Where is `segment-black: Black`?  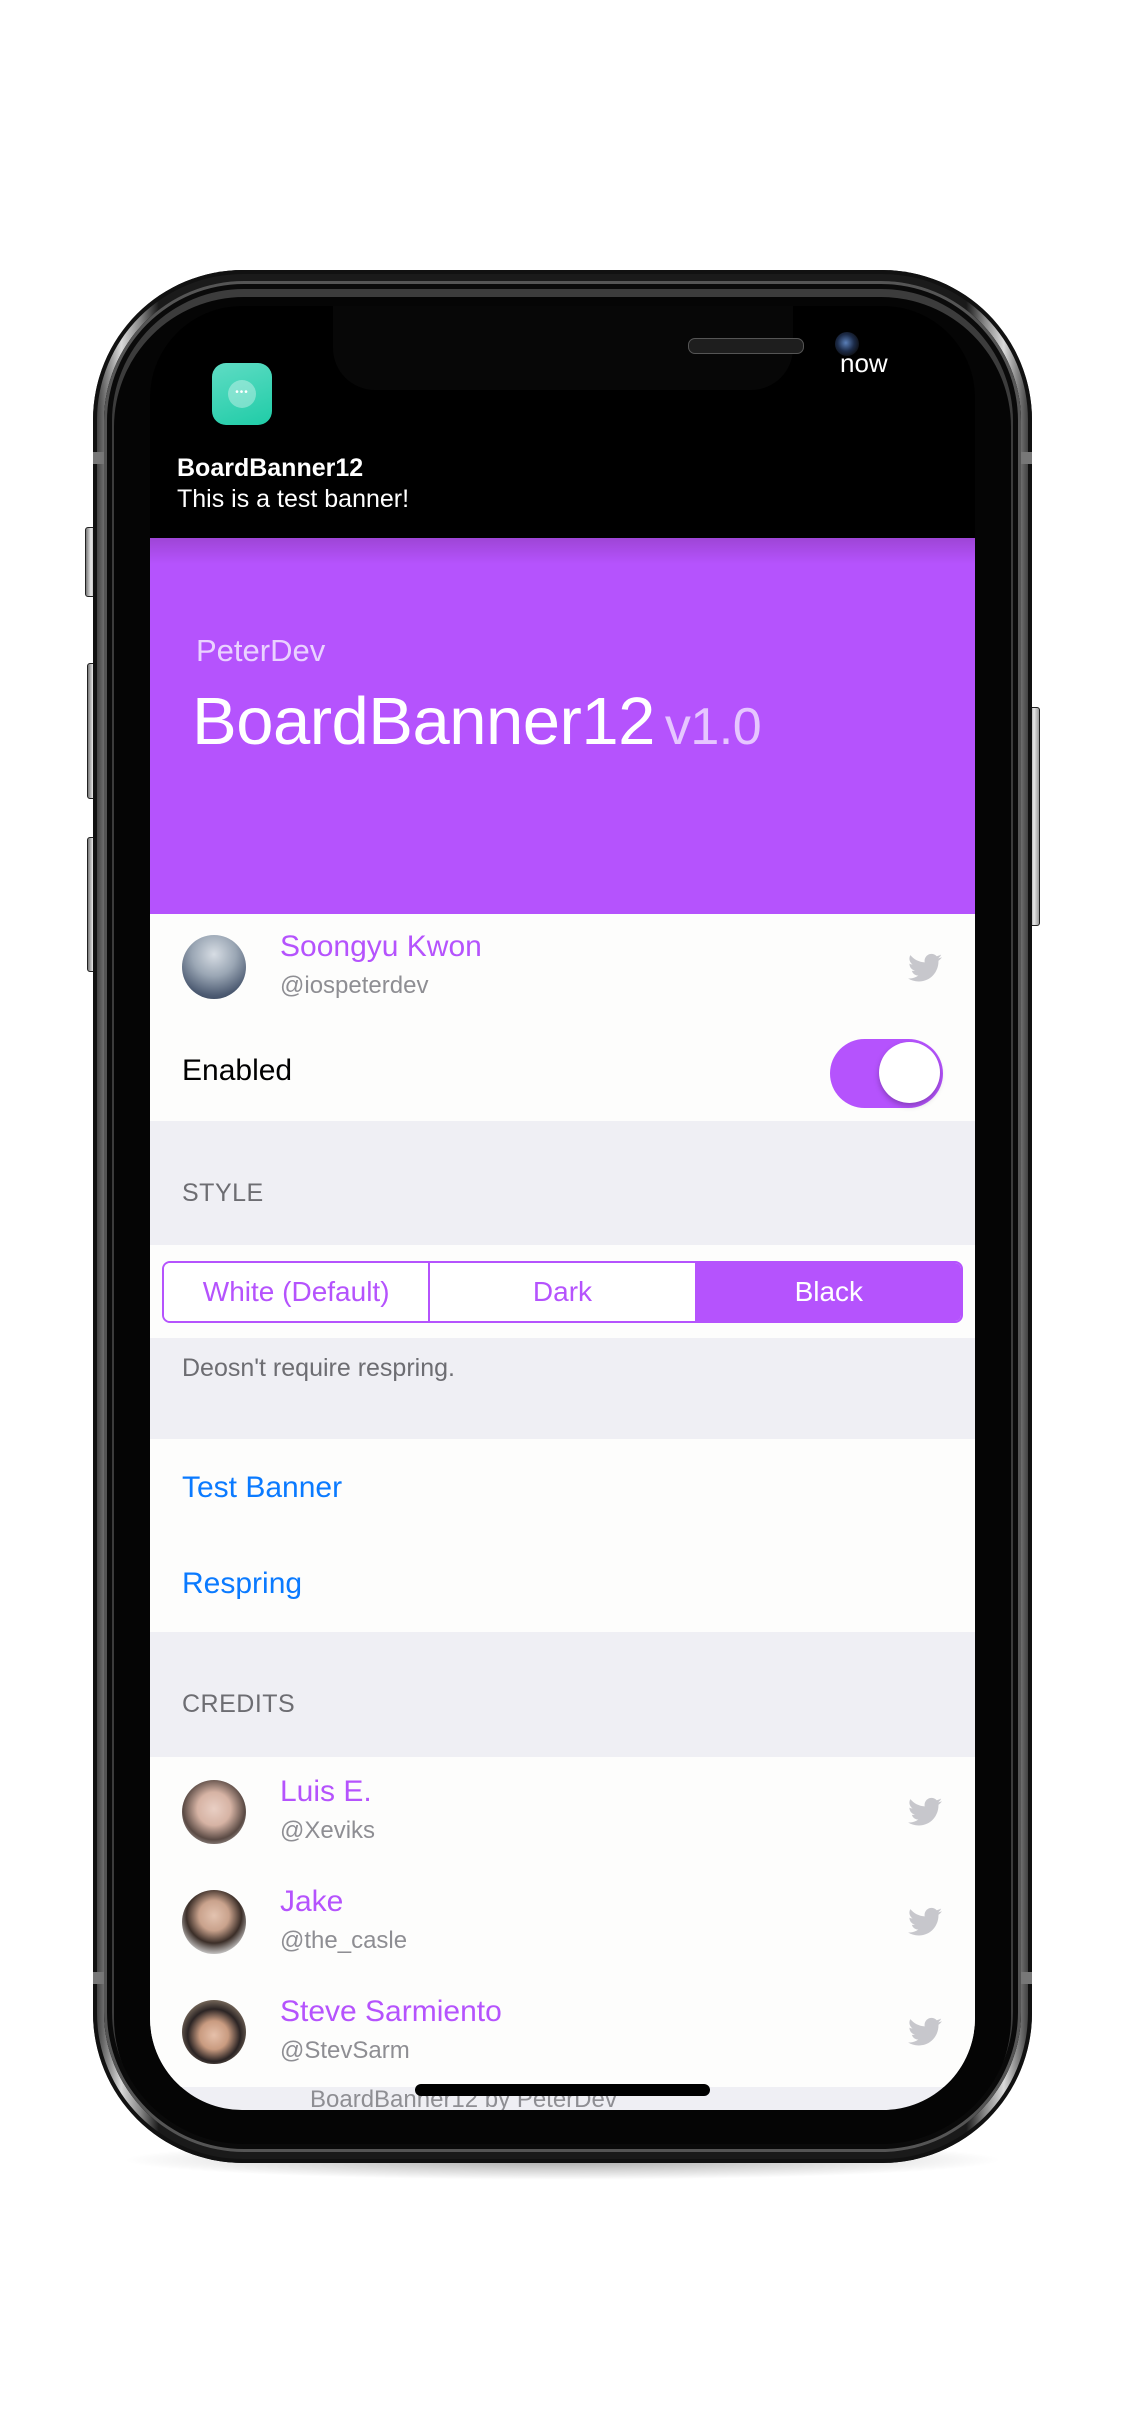 segment-black: Black is located at coordinates (828, 1292).